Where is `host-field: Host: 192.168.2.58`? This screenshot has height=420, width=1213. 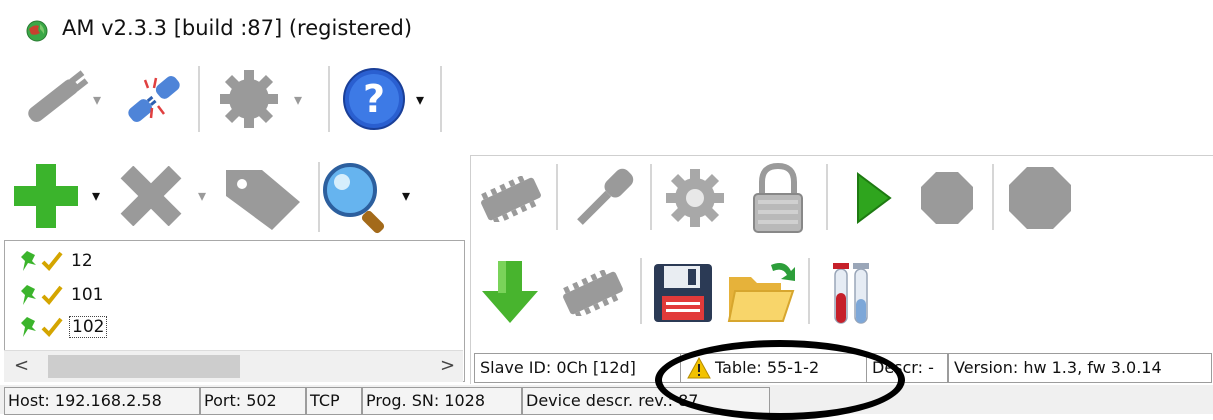 host-field: Host: 192.168.2.58 is located at coordinates (102, 401).